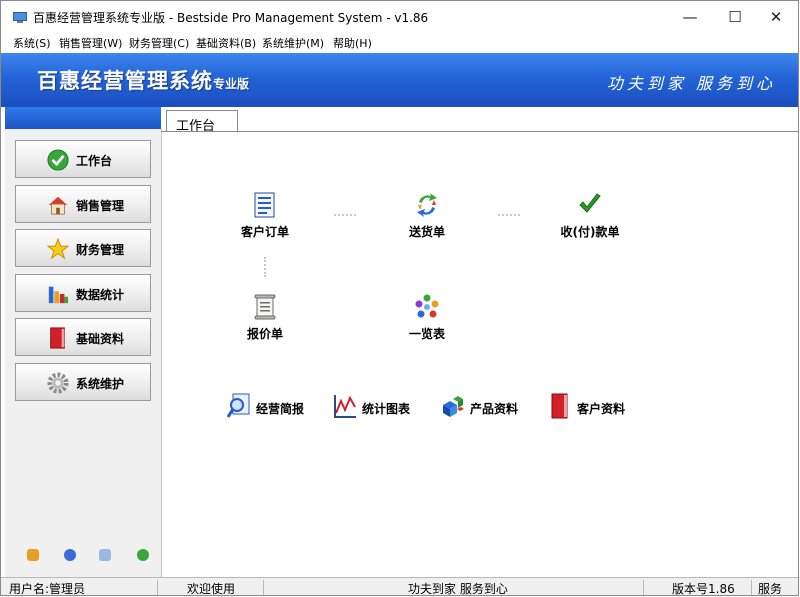 The height and width of the screenshot is (597, 800). I want to click on circle-dots-icon, so click(427, 306).